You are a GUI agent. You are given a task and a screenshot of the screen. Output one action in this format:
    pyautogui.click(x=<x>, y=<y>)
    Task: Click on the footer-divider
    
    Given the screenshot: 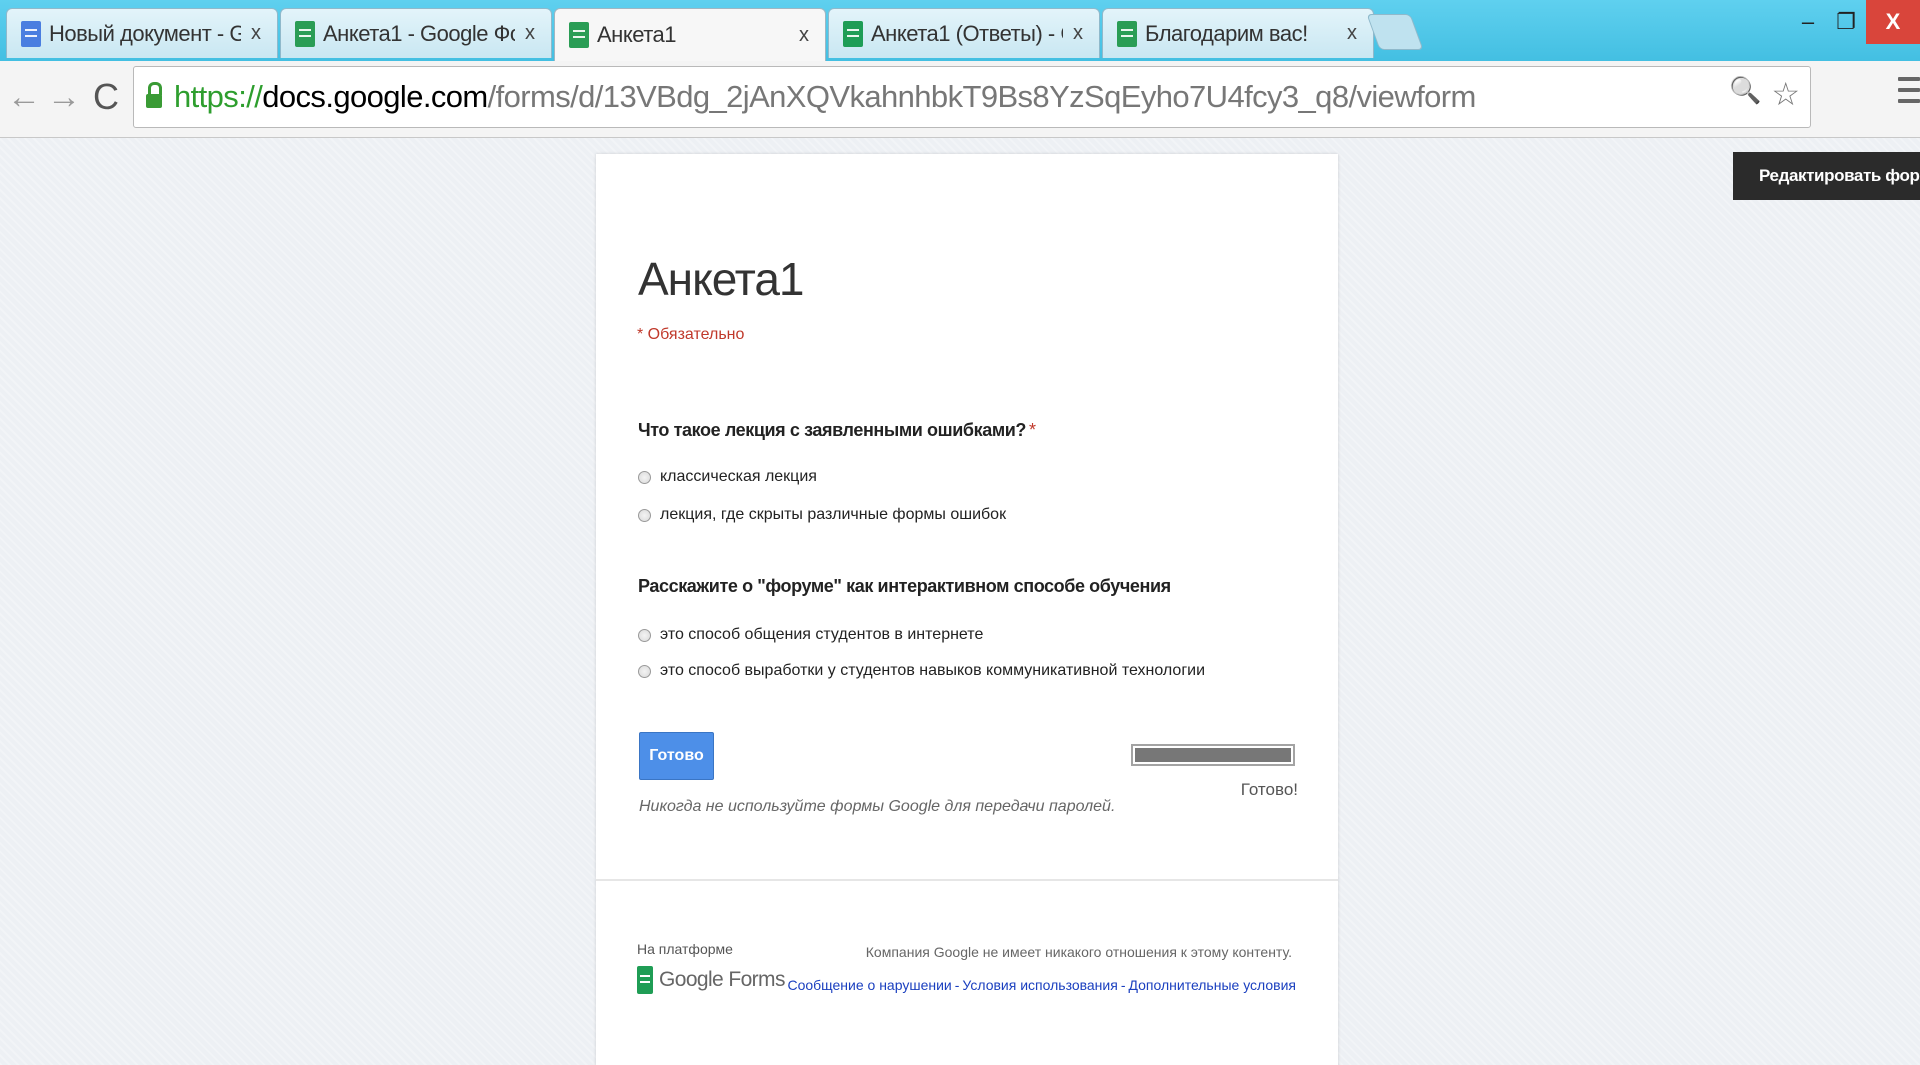 What is the action you would take?
    pyautogui.click(x=967, y=880)
    